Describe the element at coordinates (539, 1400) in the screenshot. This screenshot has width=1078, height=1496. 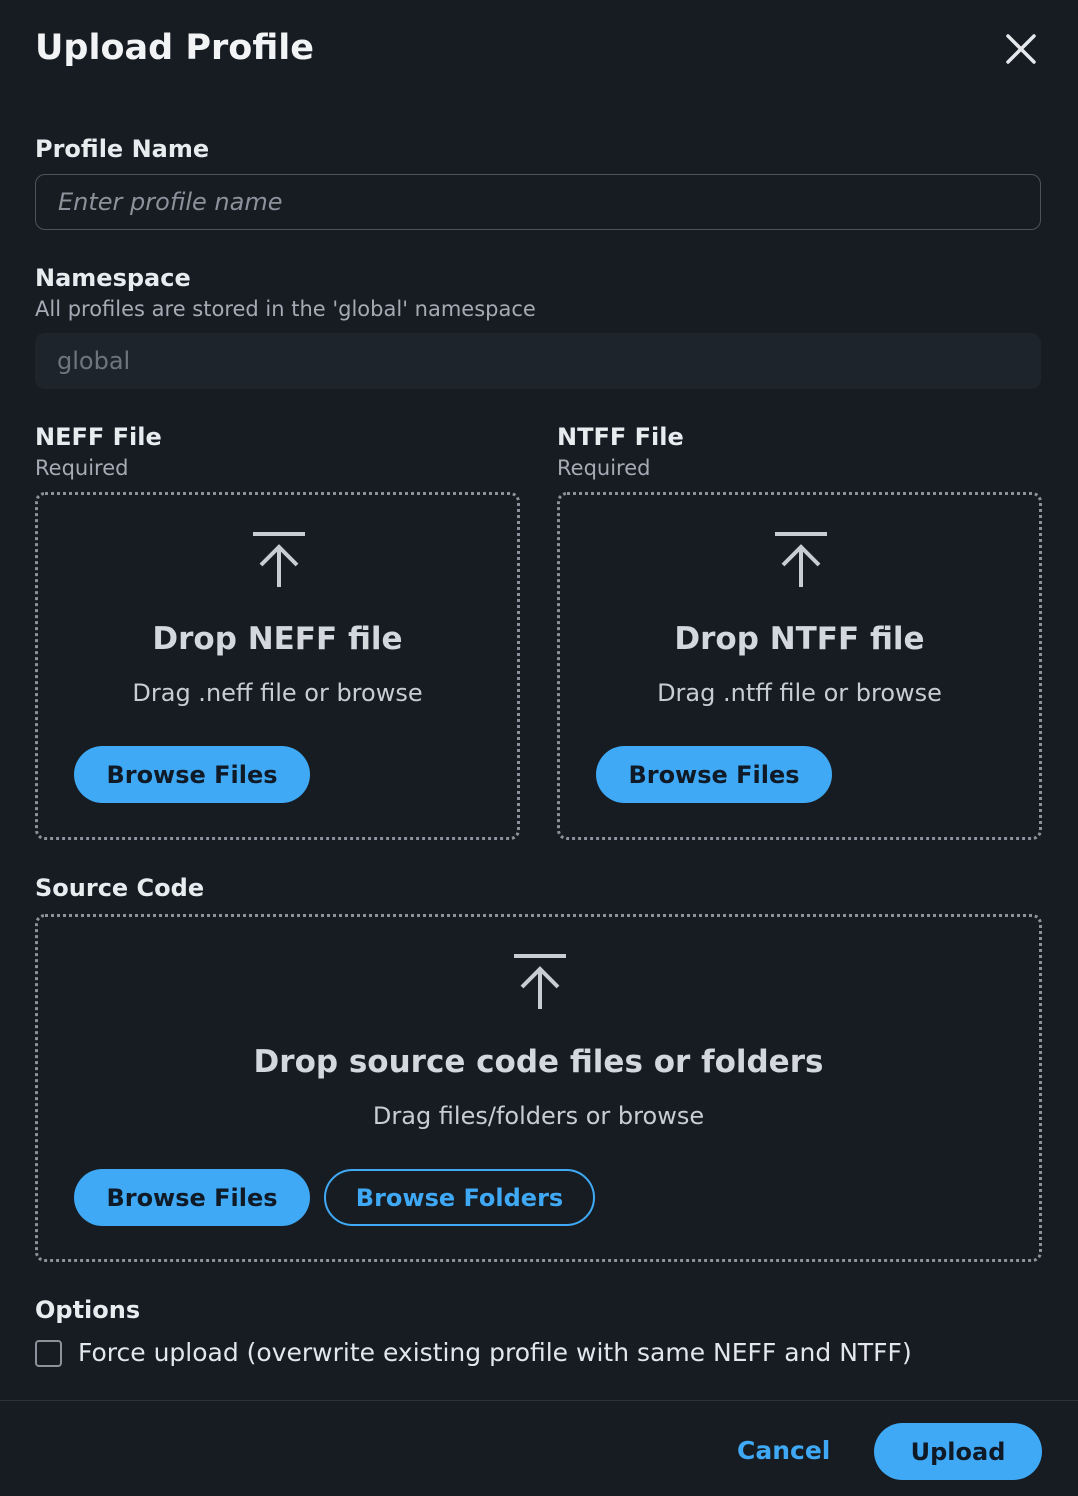
I see `footer-divider` at that location.